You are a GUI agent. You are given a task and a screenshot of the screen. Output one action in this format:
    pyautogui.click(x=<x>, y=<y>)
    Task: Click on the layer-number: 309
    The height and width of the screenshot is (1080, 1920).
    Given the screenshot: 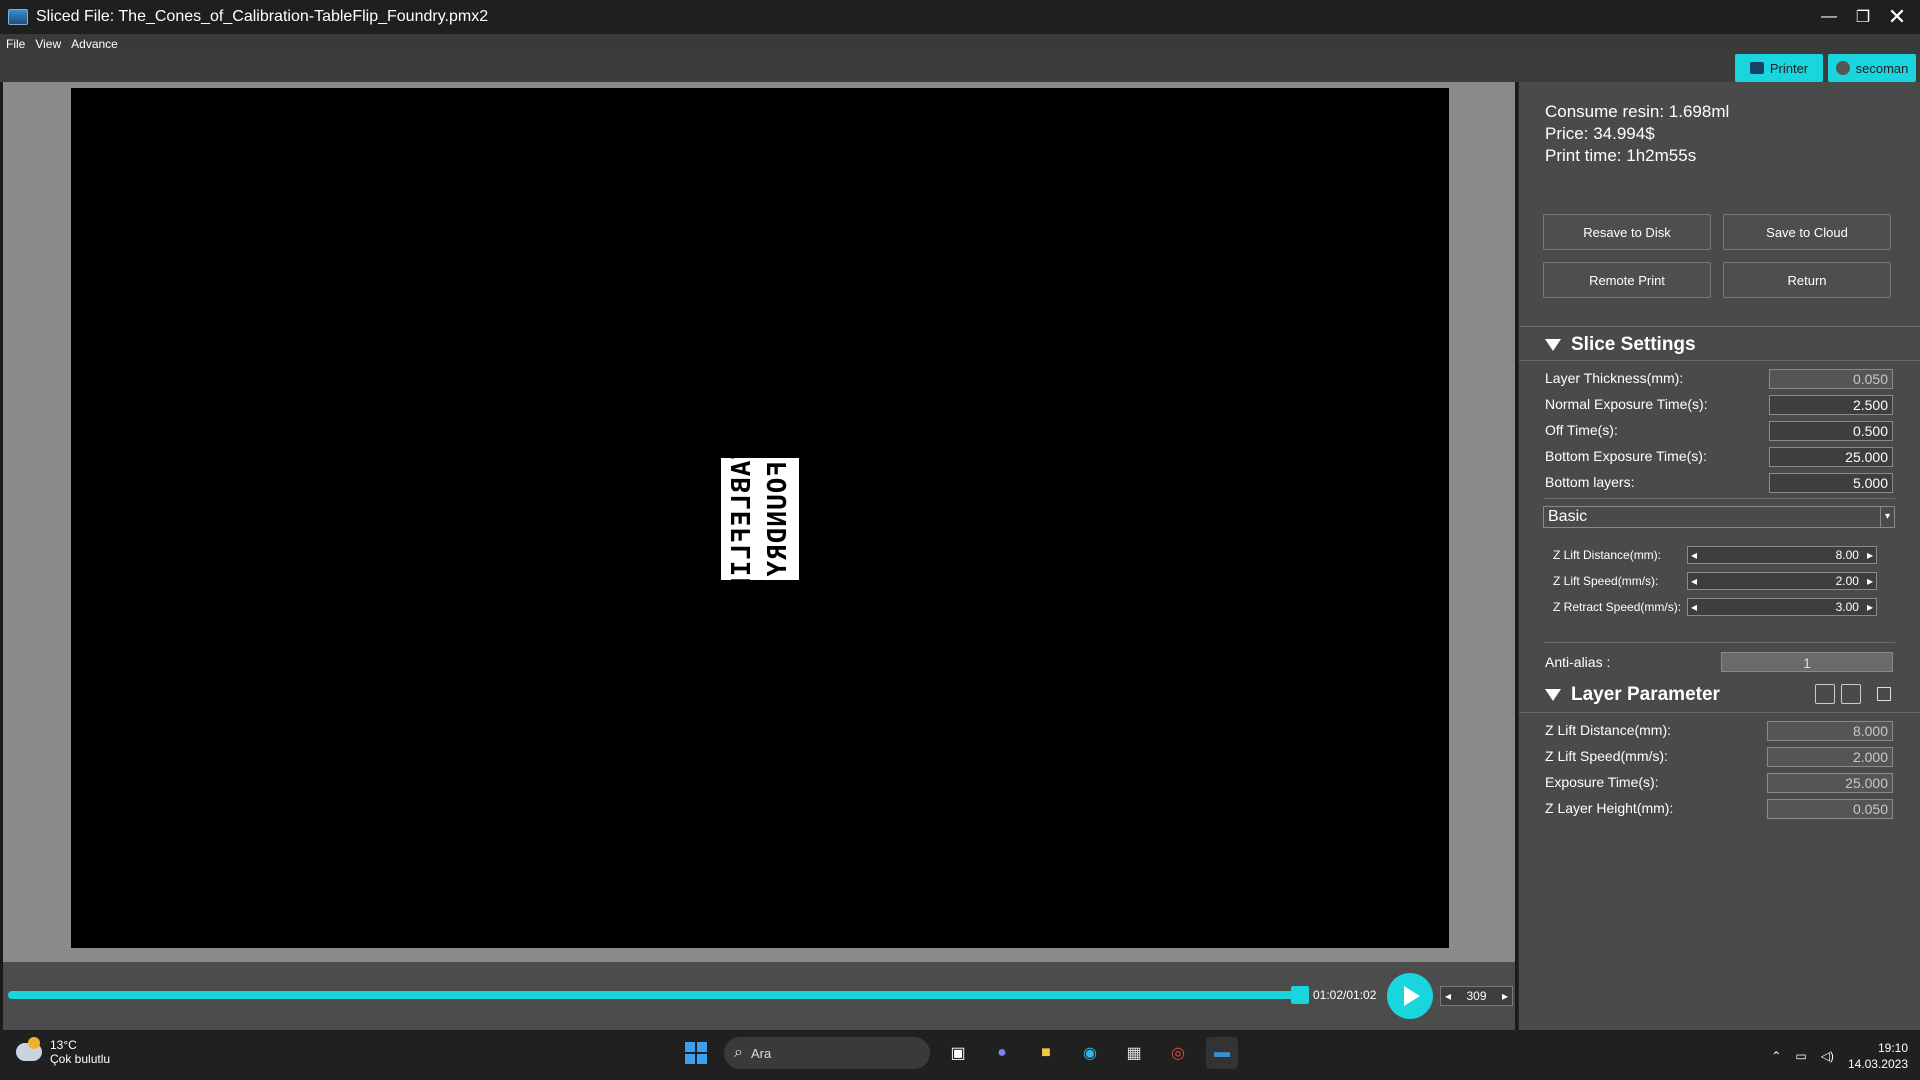 What is the action you would take?
    pyautogui.click(x=1476, y=996)
    